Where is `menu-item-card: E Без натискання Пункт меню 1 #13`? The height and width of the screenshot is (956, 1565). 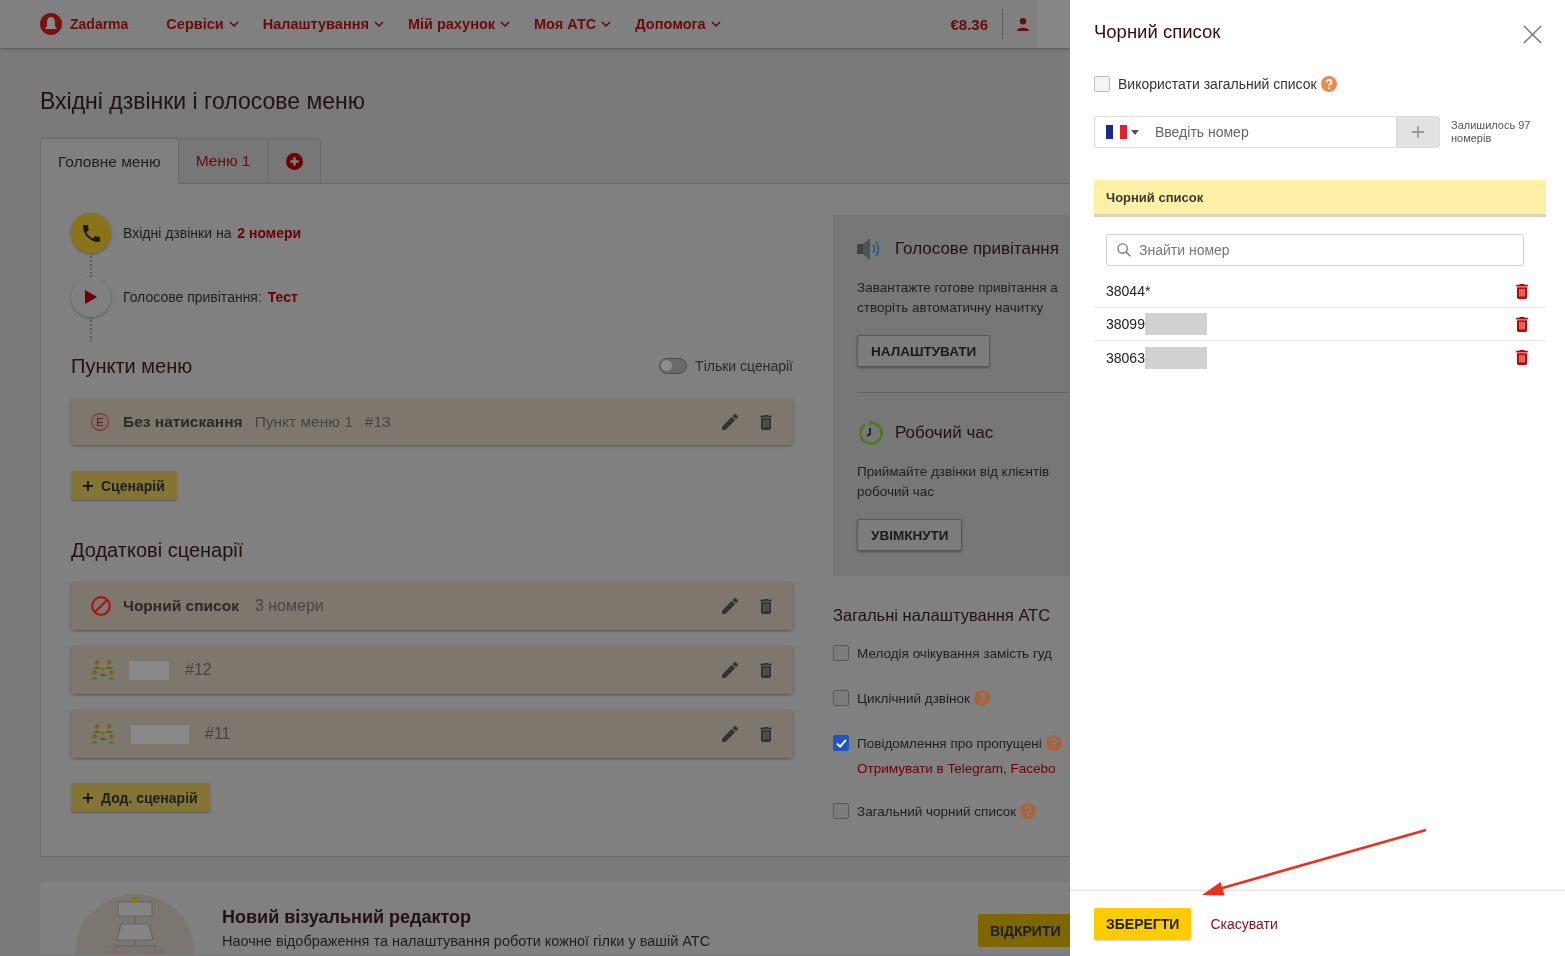 menu-item-card: E Без натискання Пункт меню 1 #13 is located at coordinates (432, 422).